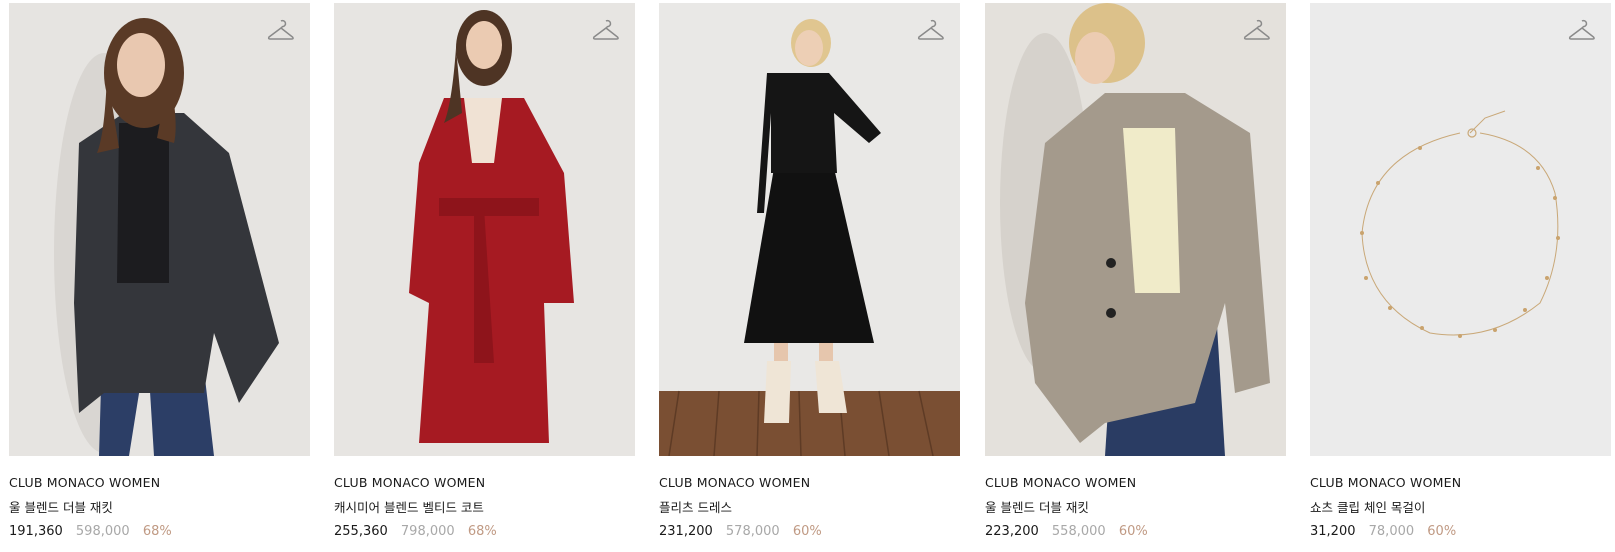 Image resolution: width=1615 pixels, height=552 pixels. Describe the element at coordinates (1333, 531) in the screenshot. I see `sale-price: 31,200` at that location.